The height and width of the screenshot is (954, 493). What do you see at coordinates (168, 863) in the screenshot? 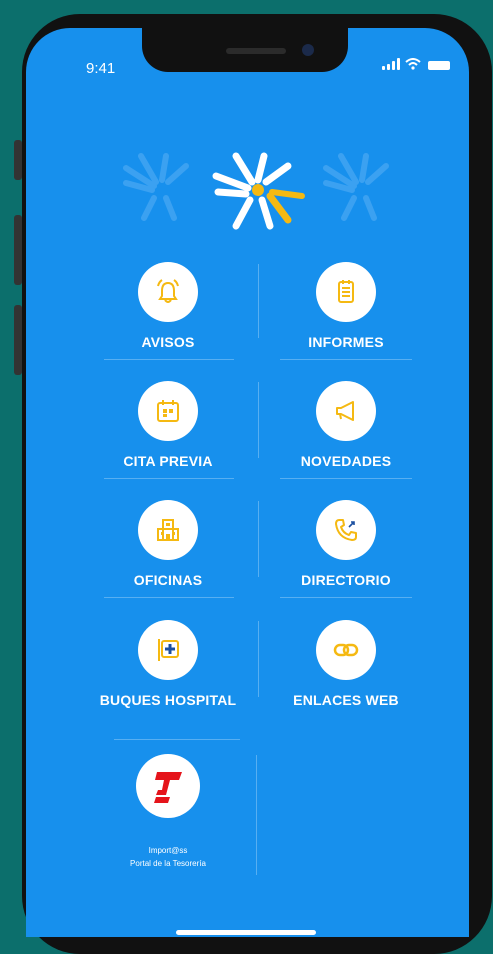
I see `importass-subtitle: Portal de la Tesorería` at bounding box center [168, 863].